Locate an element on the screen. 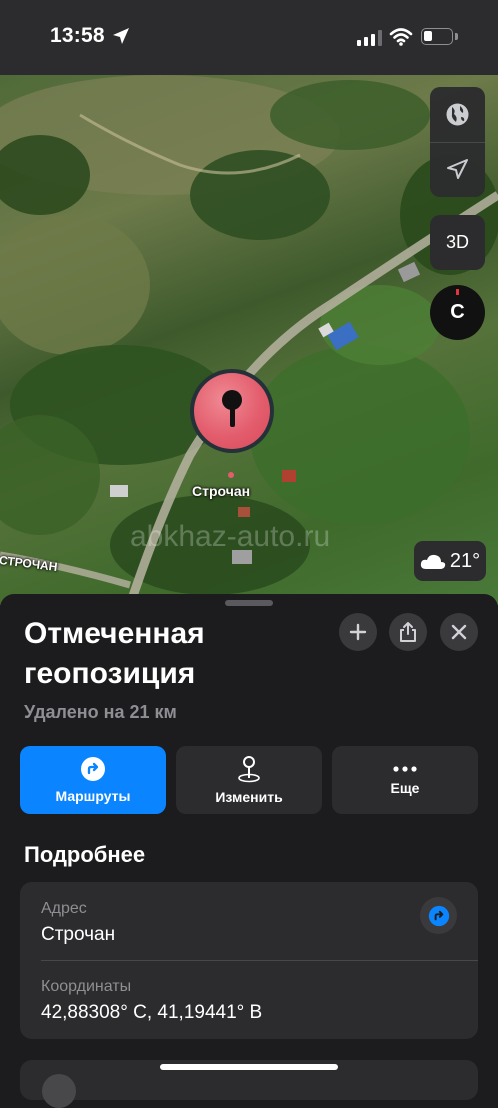 Image resolution: width=498 pixels, height=1108 pixels. cloud-icon is located at coordinates (433, 561).